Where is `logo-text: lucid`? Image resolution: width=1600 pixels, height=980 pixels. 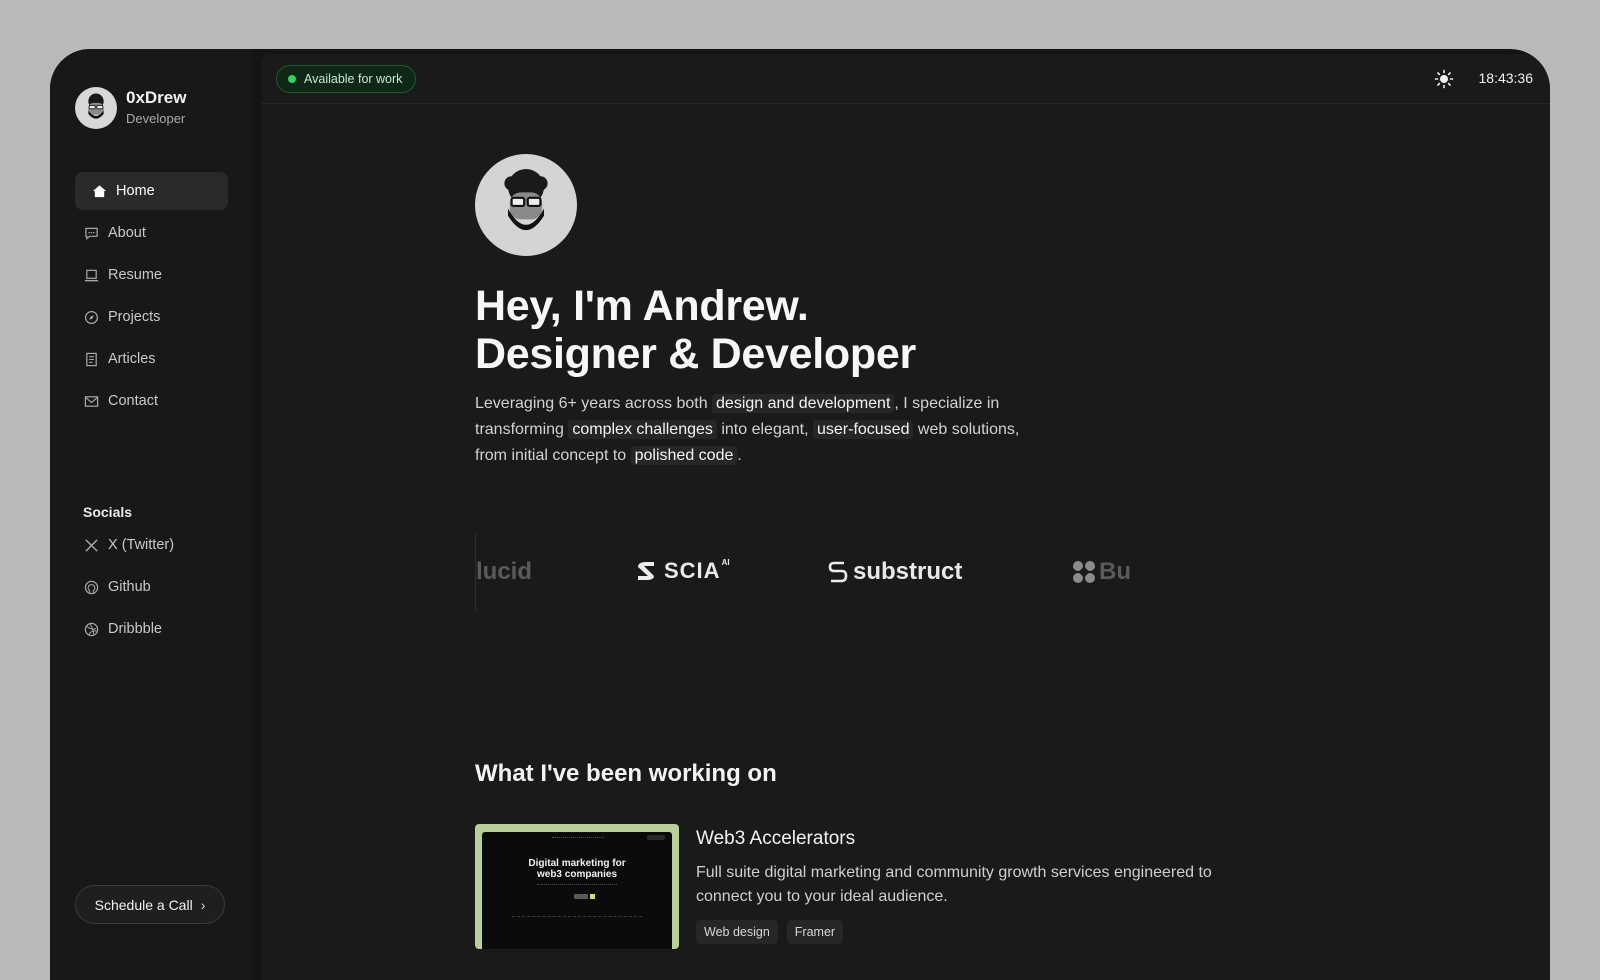 logo-text: lucid is located at coordinates (504, 571).